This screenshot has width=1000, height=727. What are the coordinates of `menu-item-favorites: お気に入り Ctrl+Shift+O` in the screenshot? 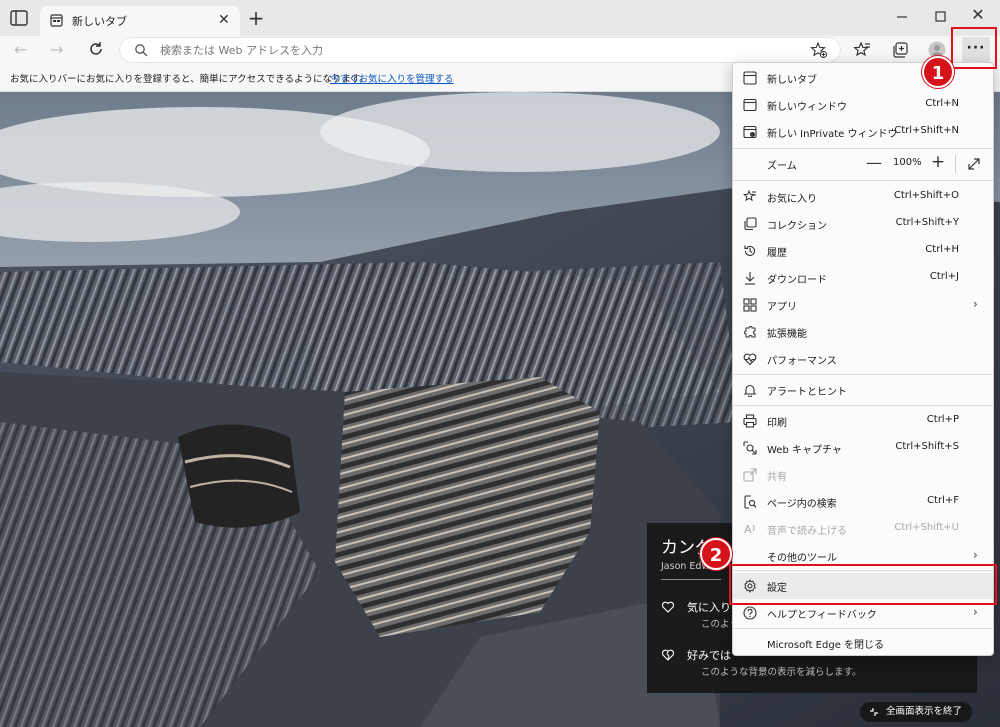 It's located at (863, 197).